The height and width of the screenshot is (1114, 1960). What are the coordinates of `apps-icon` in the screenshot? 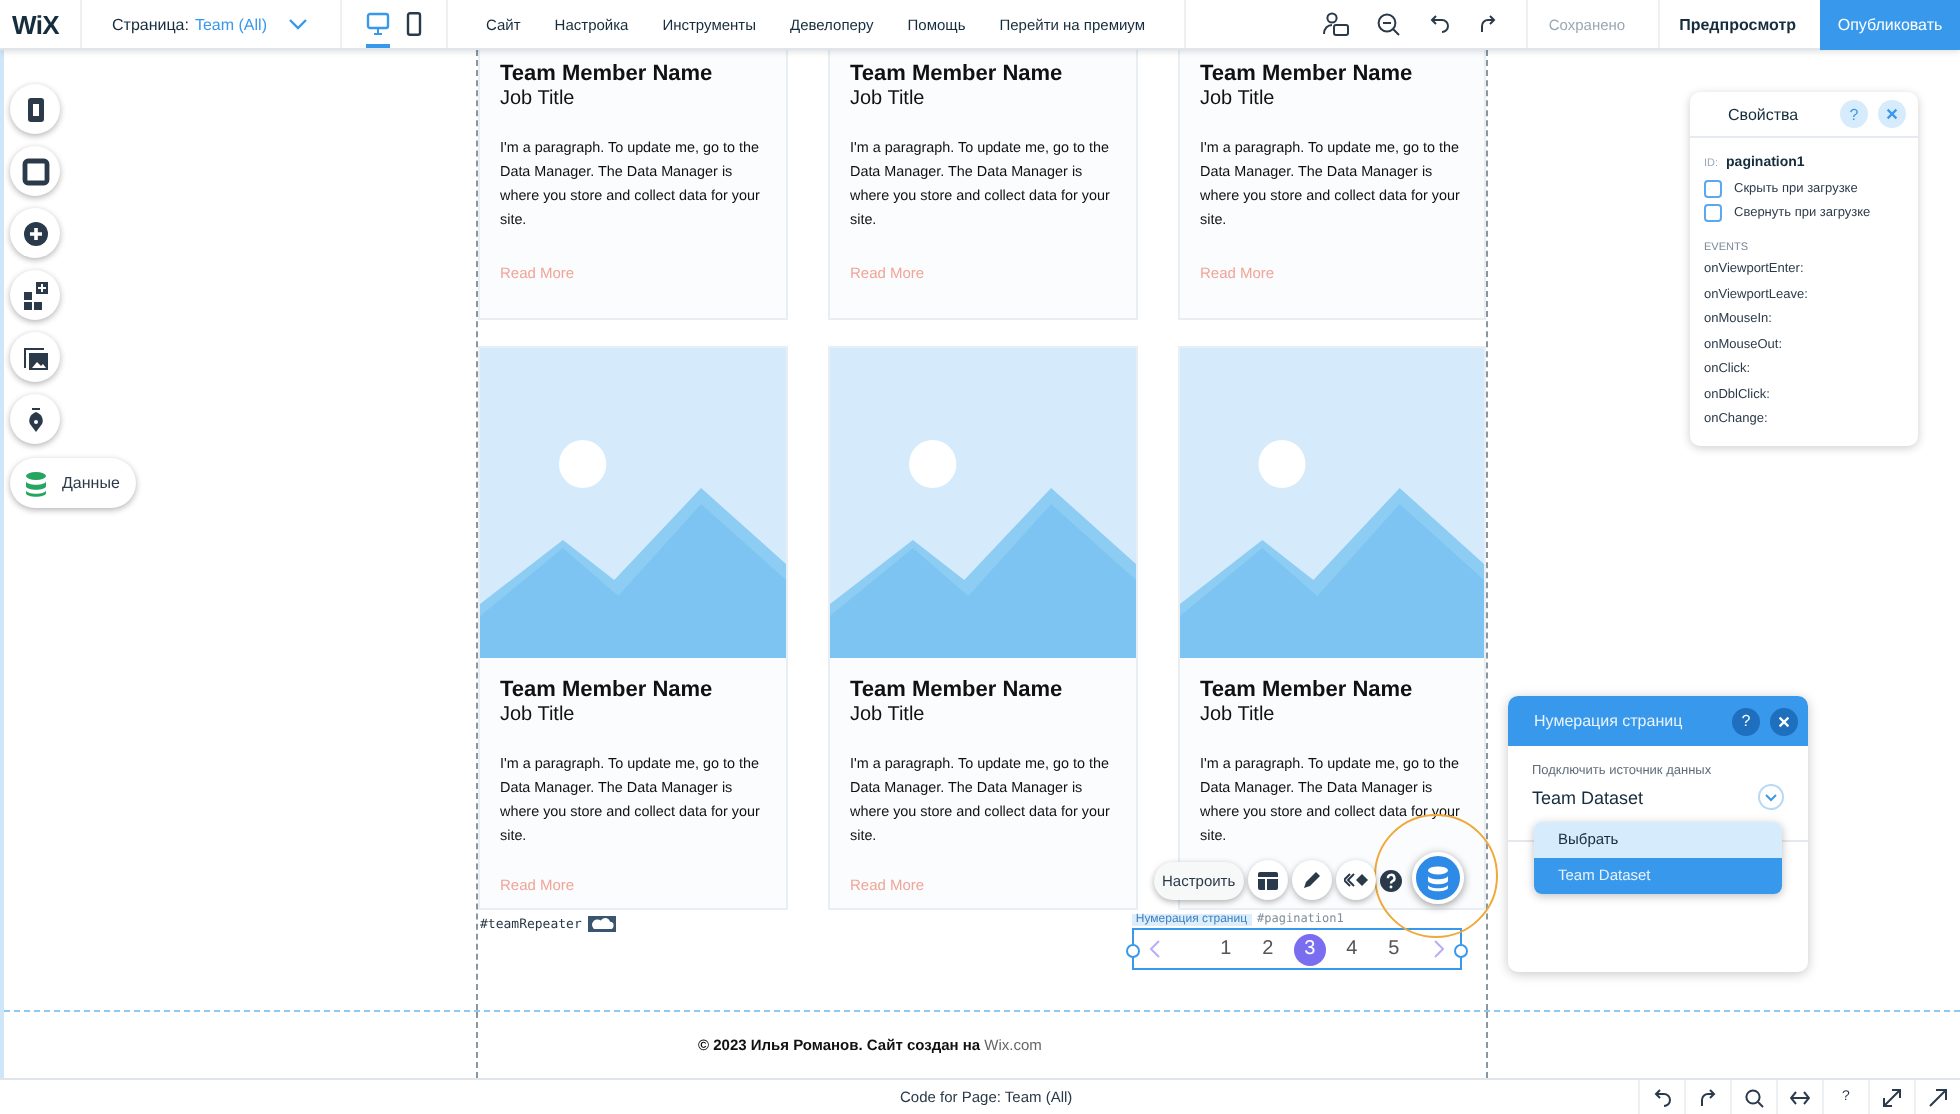 It's located at (35, 295).